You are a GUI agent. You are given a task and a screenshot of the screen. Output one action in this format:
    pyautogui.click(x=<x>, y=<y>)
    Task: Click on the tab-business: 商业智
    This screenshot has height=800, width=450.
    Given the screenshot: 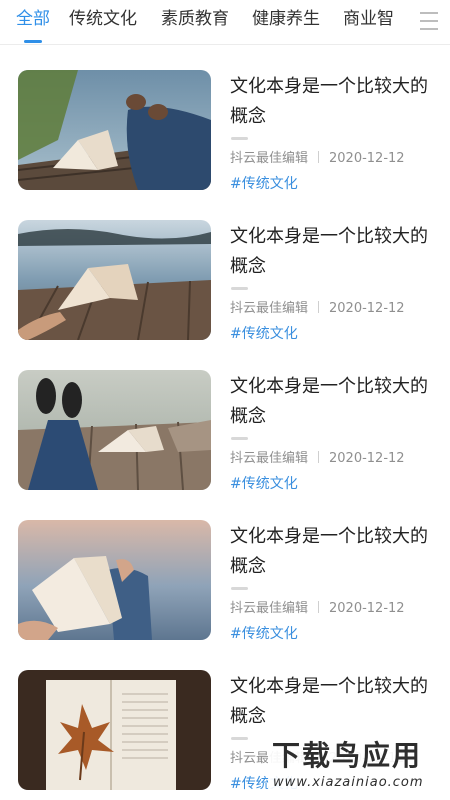 What is the action you would take?
    pyautogui.click(x=368, y=19)
    